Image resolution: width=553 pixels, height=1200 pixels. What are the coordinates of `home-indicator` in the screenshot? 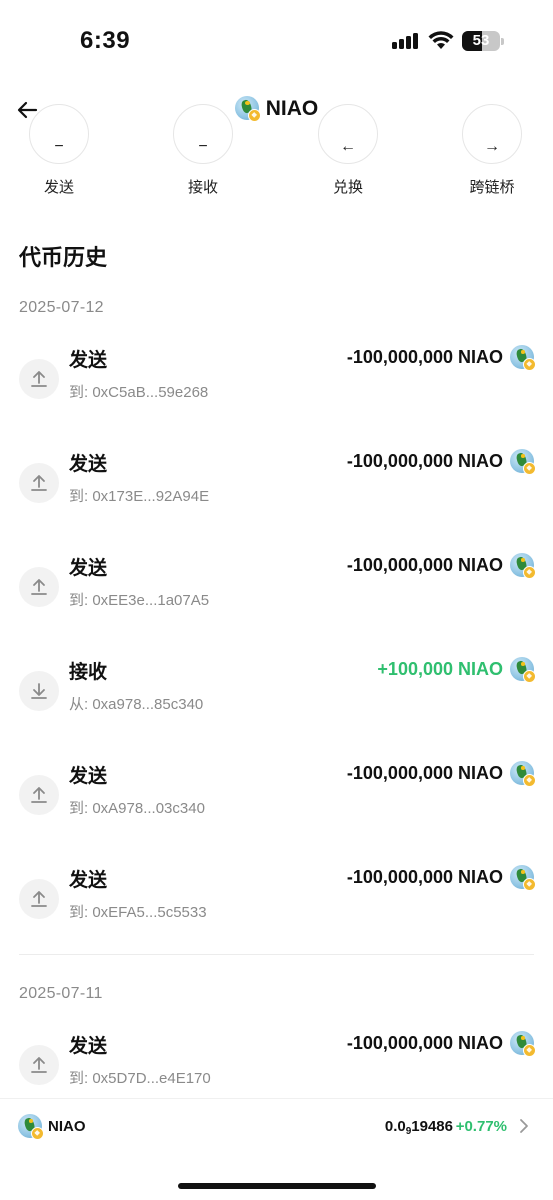 It's located at (277, 1186).